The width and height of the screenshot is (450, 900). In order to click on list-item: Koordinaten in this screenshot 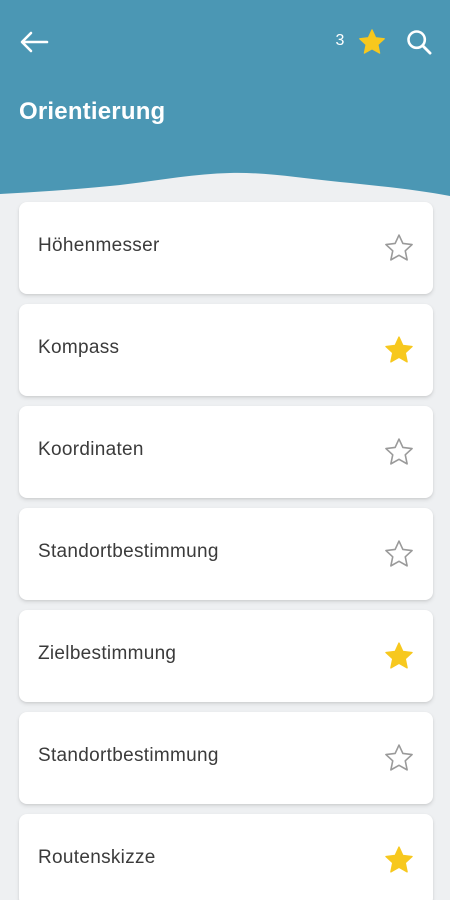, I will do `click(226, 452)`.